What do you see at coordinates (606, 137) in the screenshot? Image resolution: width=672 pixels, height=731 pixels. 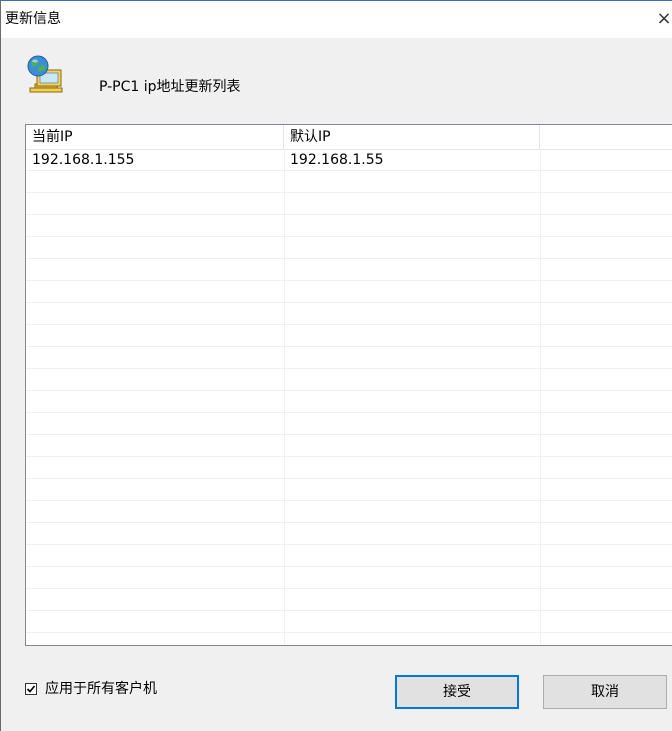 I see `column-header-empty` at bounding box center [606, 137].